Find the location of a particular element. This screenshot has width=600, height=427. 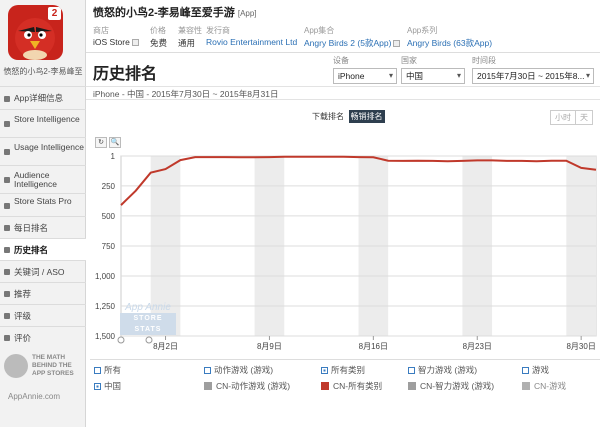

page-title: 历史排名 is located at coordinates (125, 74).